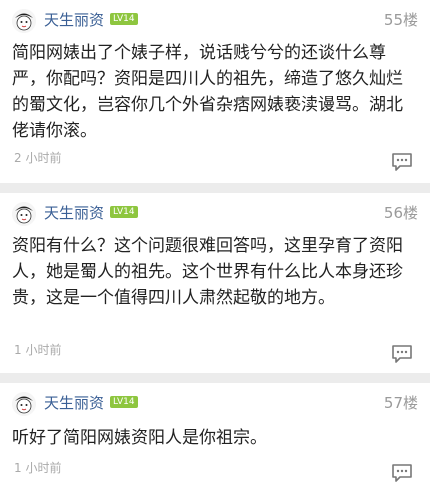  Describe the element at coordinates (400, 213) in the screenshot. I see `floor-number: 56楼` at that location.